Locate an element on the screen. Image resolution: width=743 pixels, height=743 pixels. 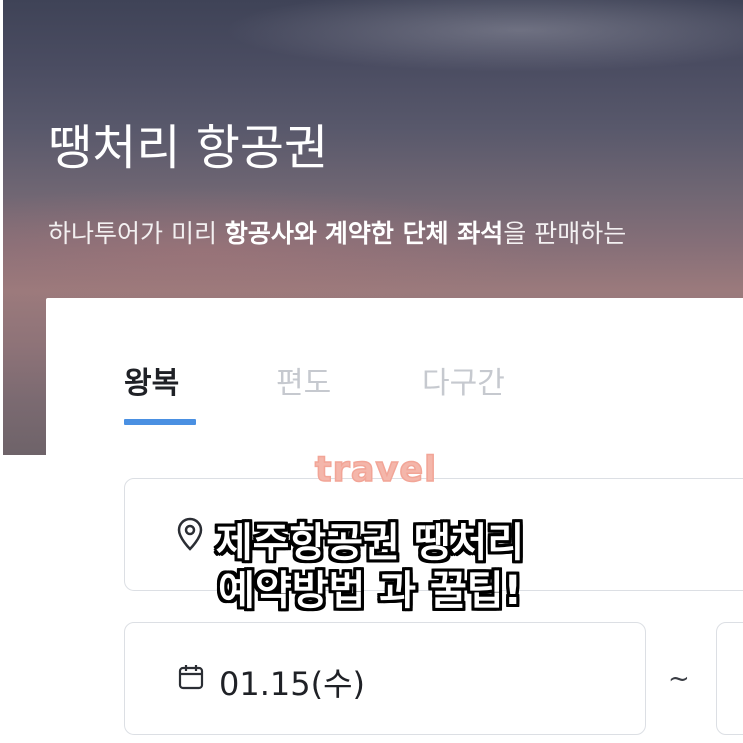
hero-subtitle: 하나투어가 미리 항공사와 계약한 단체 좌석을 판매하는 is located at coordinates (337, 232).